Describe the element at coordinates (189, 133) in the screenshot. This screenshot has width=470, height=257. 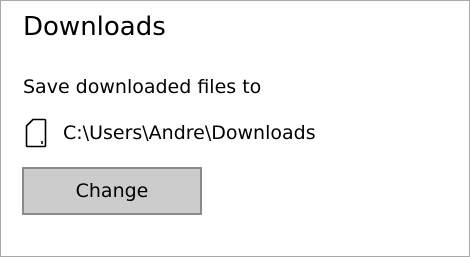
I see `download-path: C:\Users\Andre\Downloads` at that location.